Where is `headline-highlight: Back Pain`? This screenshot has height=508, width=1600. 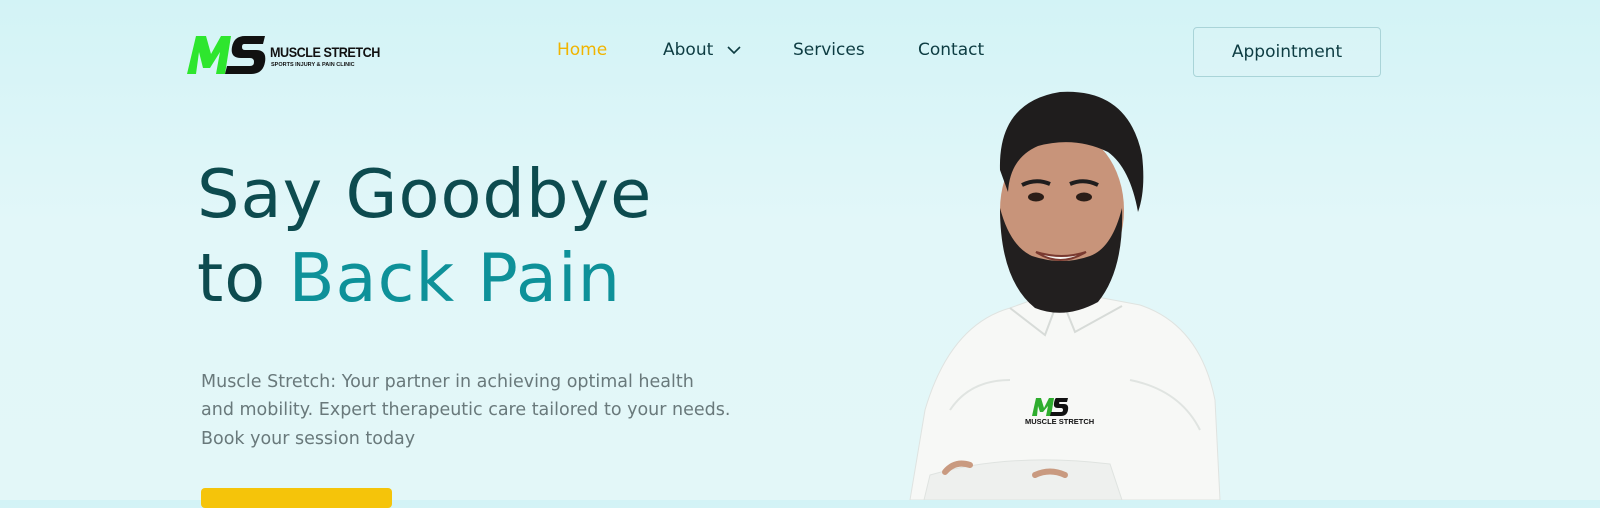 headline-highlight: Back Pain is located at coordinates (455, 278).